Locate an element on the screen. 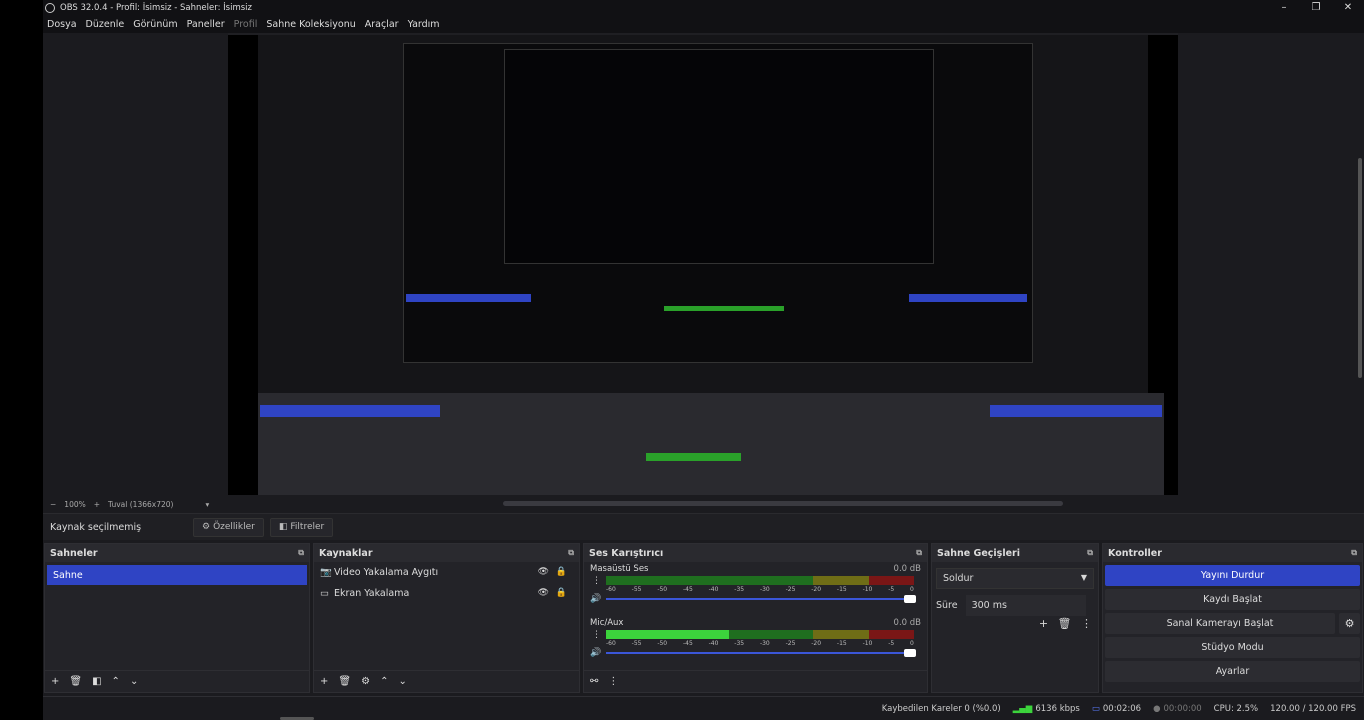  sources-dock-header: Kaynaklar ⧉ is located at coordinates (446, 553).